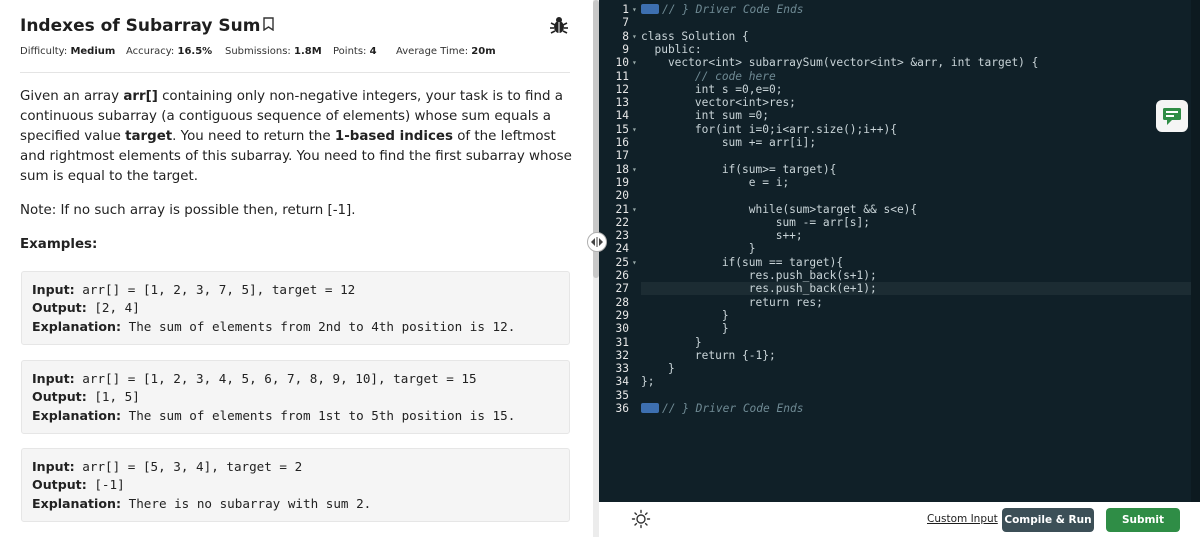 Image resolution: width=1200 pixels, height=537 pixels. What do you see at coordinates (622, 142) in the screenshot?
I see `line-number: 16` at bounding box center [622, 142].